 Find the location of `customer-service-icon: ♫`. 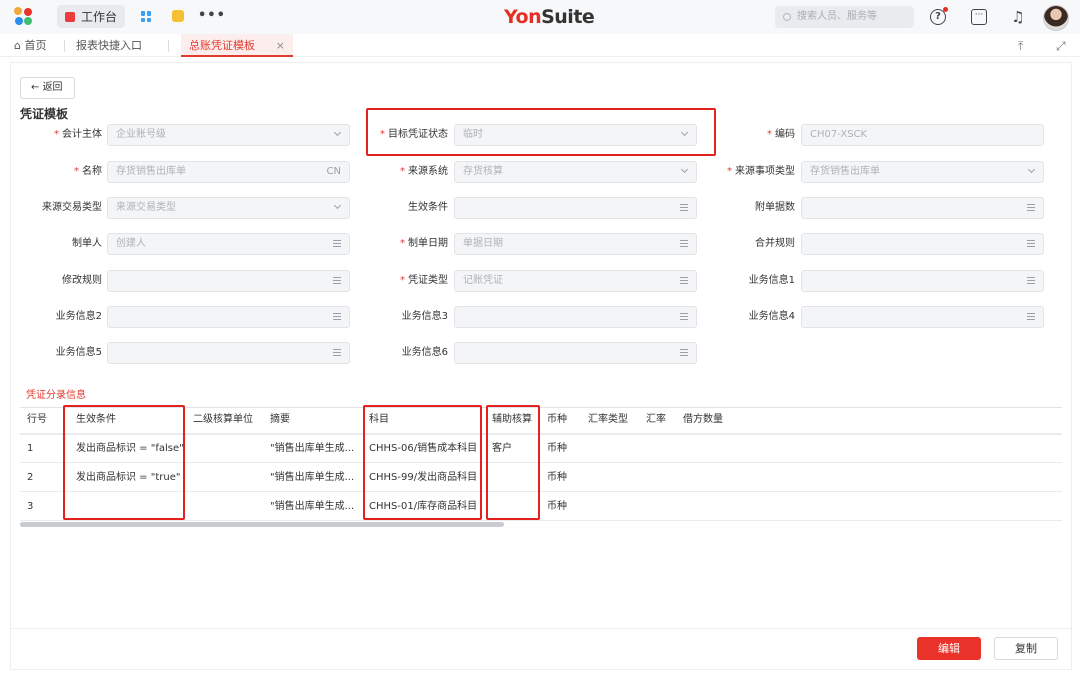

customer-service-icon: ♫ is located at coordinates (1018, 17).